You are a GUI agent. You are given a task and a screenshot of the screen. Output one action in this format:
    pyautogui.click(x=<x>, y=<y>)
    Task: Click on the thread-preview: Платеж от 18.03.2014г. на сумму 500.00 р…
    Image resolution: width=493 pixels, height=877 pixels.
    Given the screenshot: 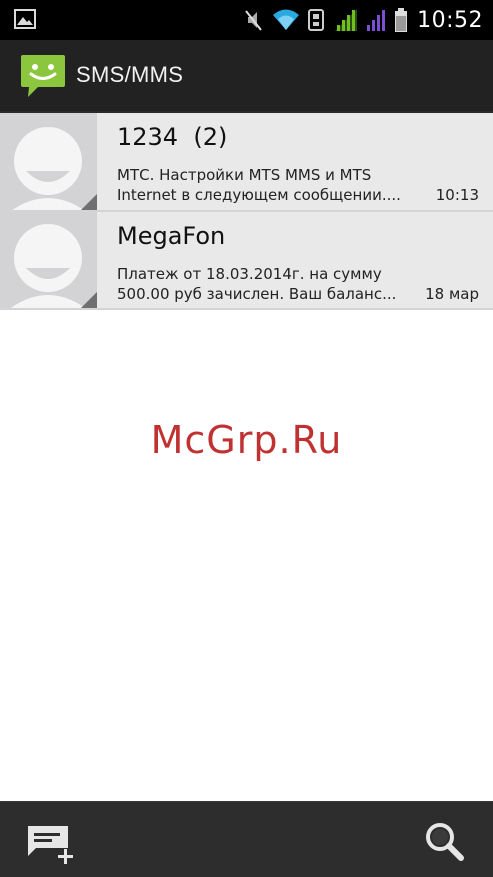 What is the action you would take?
    pyautogui.click(x=267, y=284)
    